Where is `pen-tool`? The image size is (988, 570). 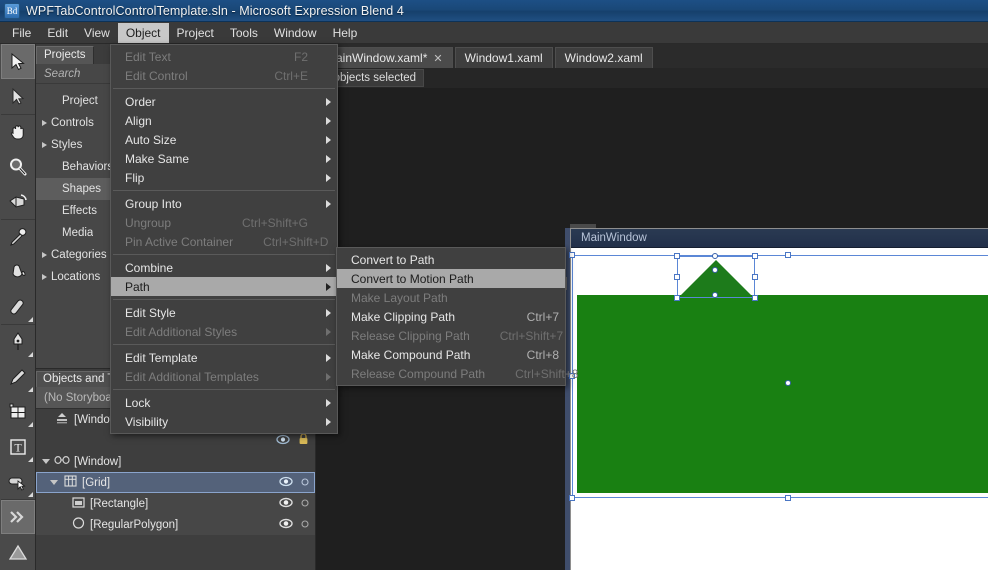
pen-tool is located at coordinates (17, 341).